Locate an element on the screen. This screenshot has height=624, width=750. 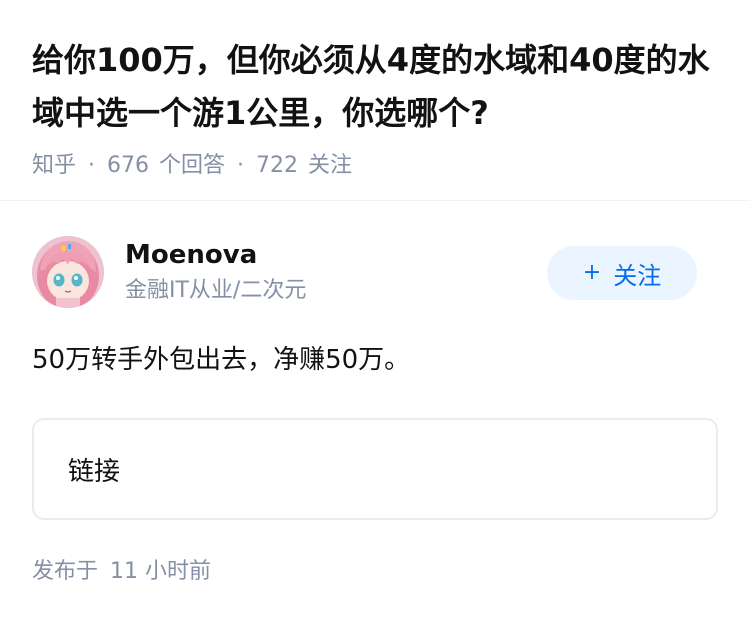
author-info: Moenova 金融IT从业/二次元 is located at coordinates (215, 272).